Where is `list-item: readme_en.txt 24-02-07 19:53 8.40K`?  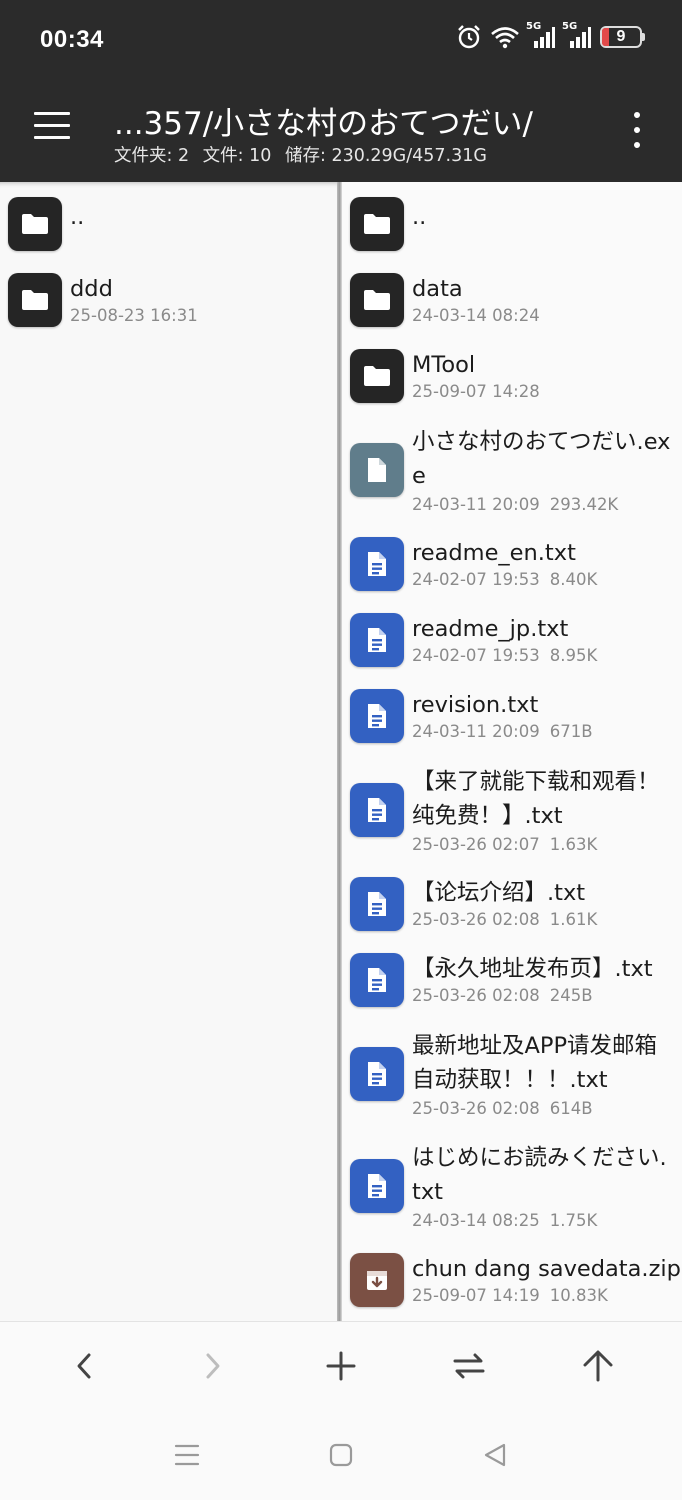
list-item: readme_en.txt 24-02-07 19:53 8.40K is located at coordinates (512, 564).